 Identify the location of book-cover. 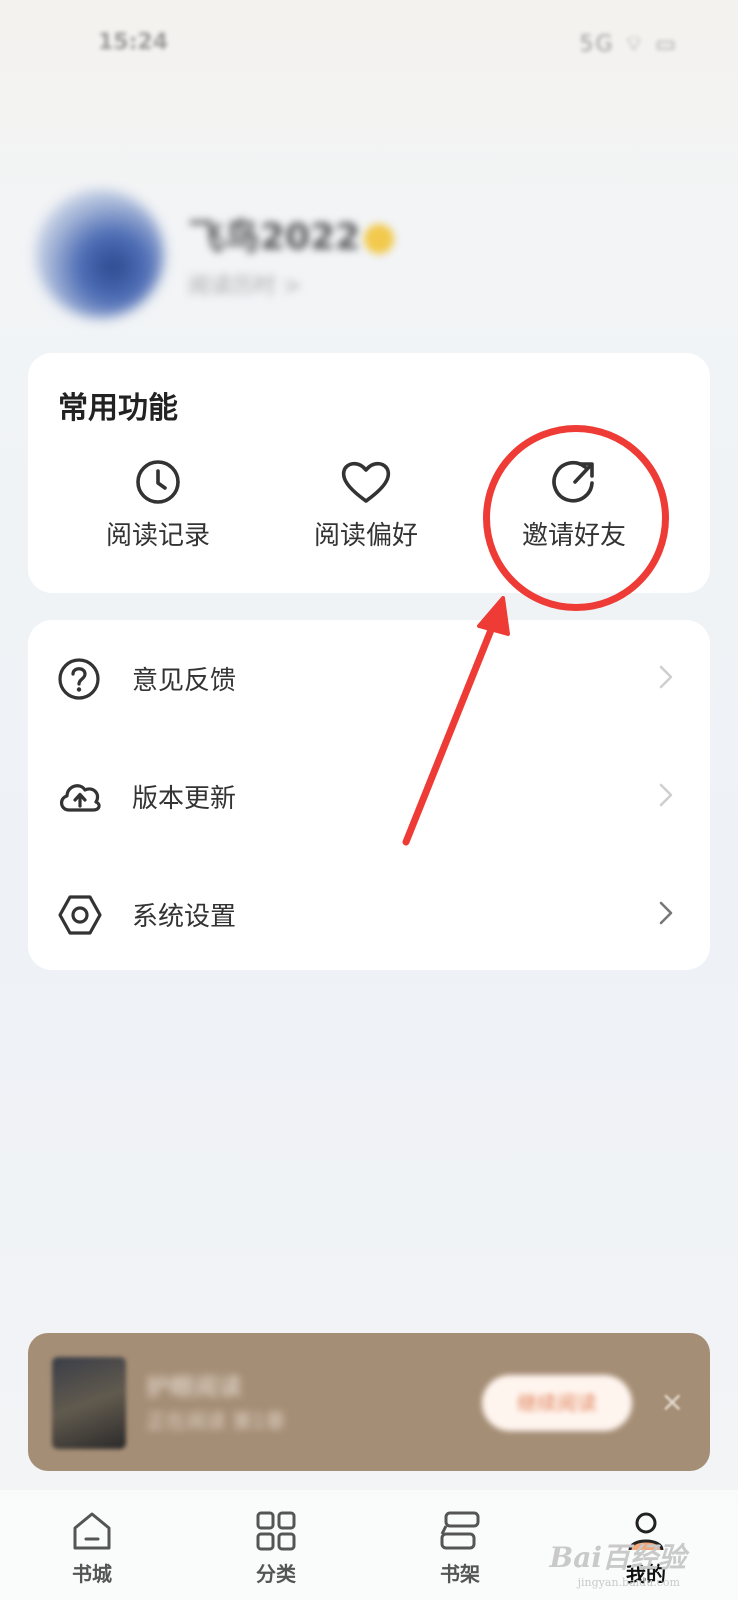
(89, 1403).